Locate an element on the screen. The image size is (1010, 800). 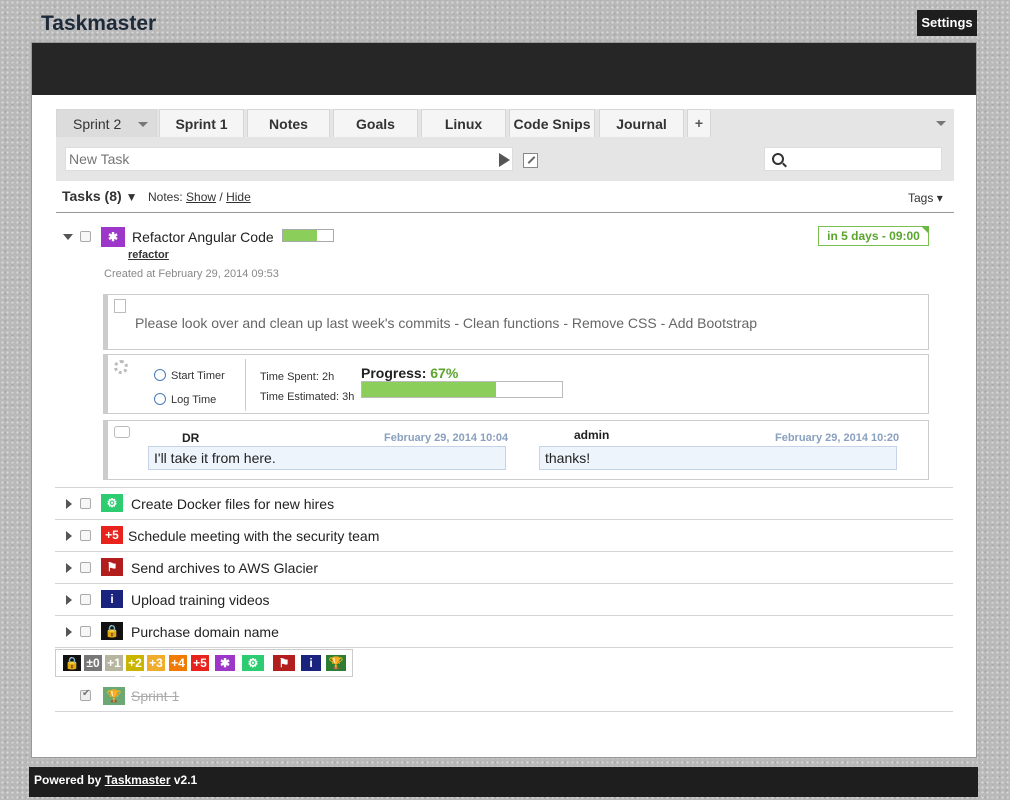
task-title: Create Docker files for new hires is located at coordinates (232, 504).